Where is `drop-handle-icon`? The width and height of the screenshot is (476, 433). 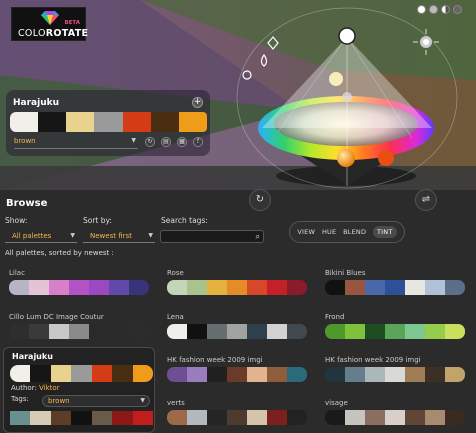 drop-handle-icon is located at coordinates (264, 61).